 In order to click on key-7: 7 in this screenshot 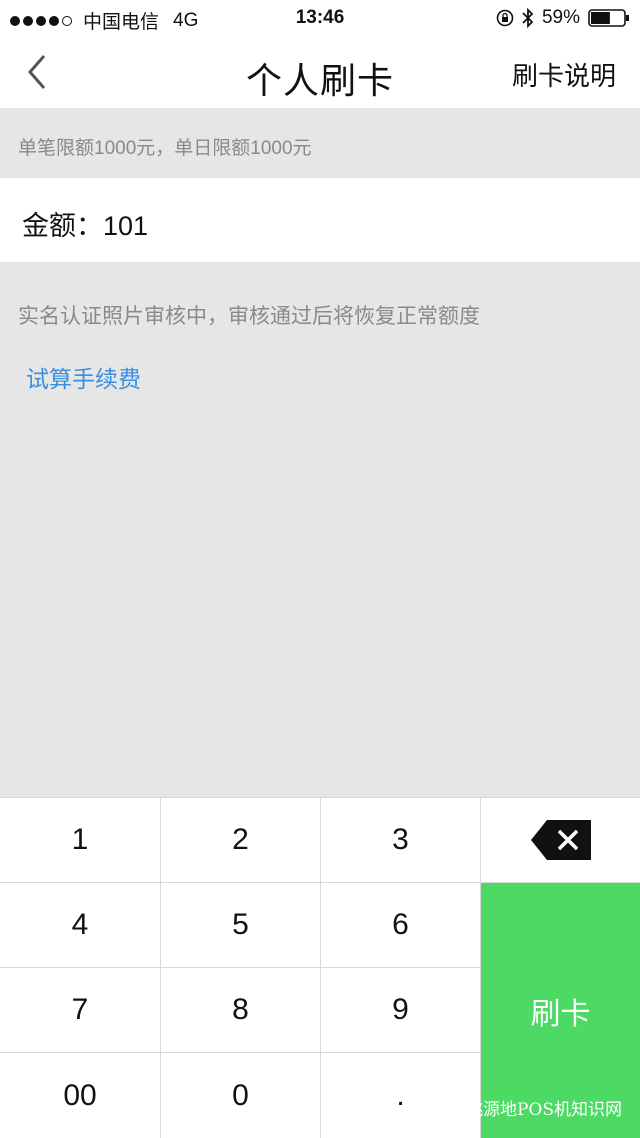, I will do `click(80, 1010)`.